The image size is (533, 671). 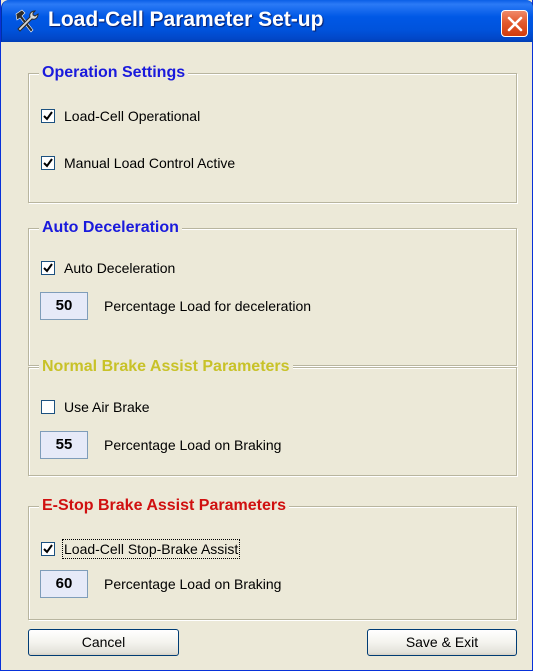 I want to click on operation-settings-title: Operation Settings, so click(x=114, y=73).